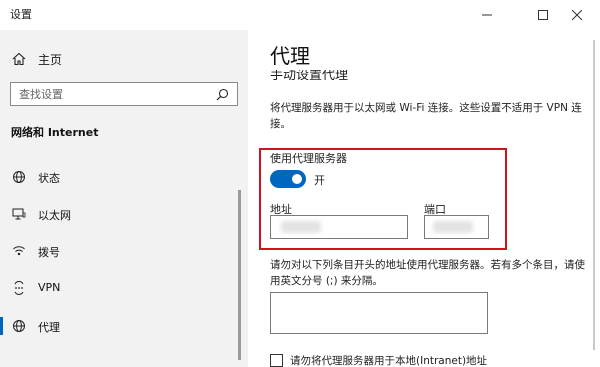  What do you see at coordinates (222, 94) in the screenshot?
I see `search-icon` at bounding box center [222, 94].